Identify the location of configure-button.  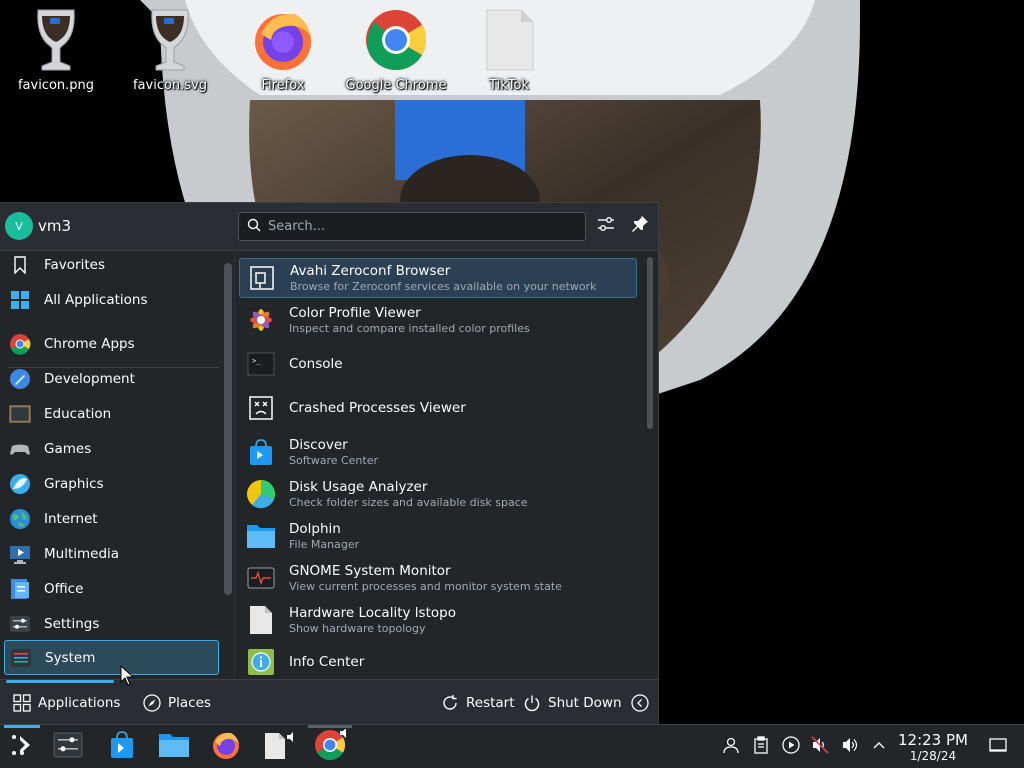
(606, 226).